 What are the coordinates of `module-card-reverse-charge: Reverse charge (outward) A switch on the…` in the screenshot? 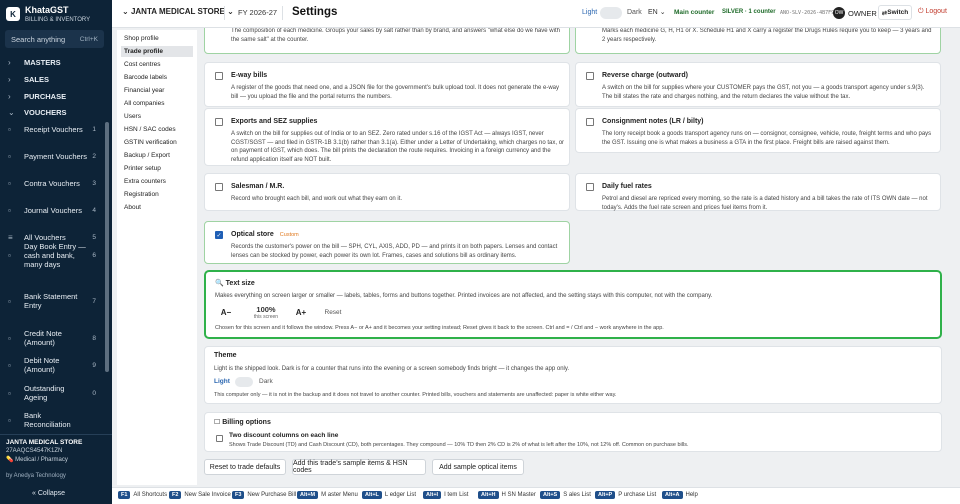 It's located at (758, 84).